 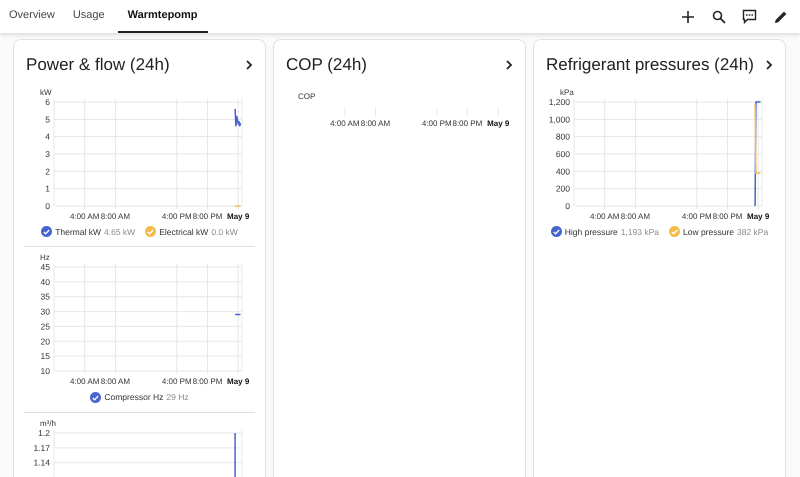 What do you see at coordinates (89, 16) in the screenshot?
I see `tab: Usage` at bounding box center [89, 16].